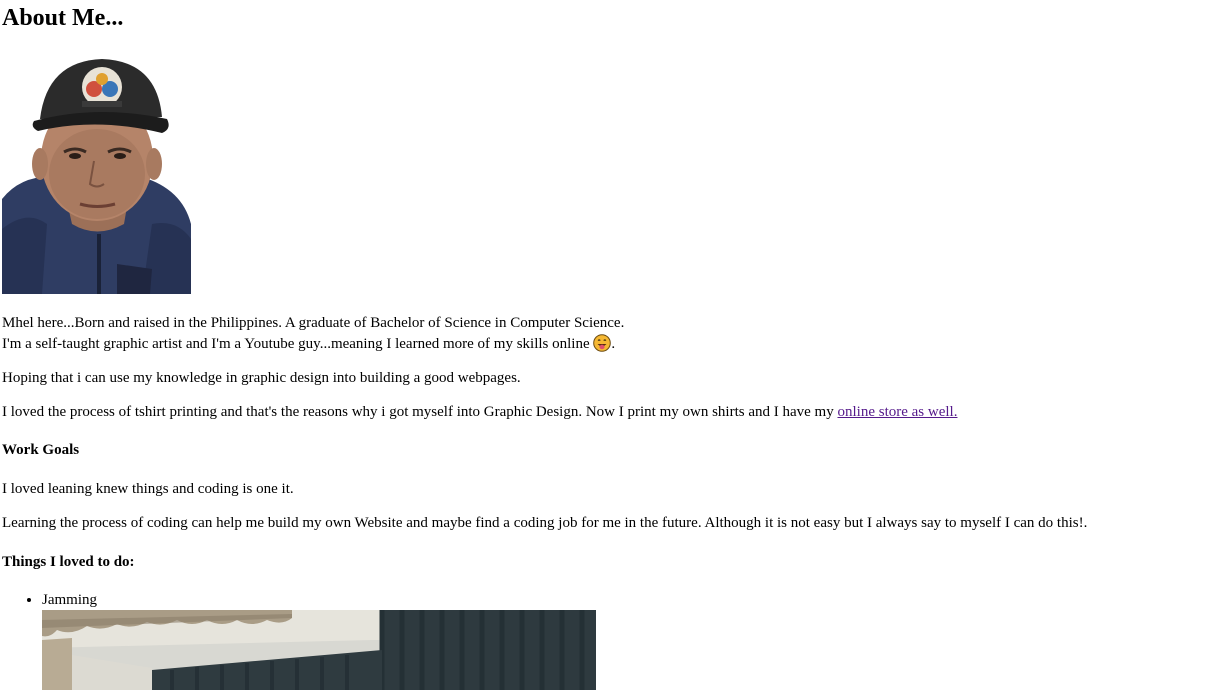  What do you see at coordinates (897, 412) in the screenshot?
I see `online-store-link: online store as well.` at bounding box center [897, 412].